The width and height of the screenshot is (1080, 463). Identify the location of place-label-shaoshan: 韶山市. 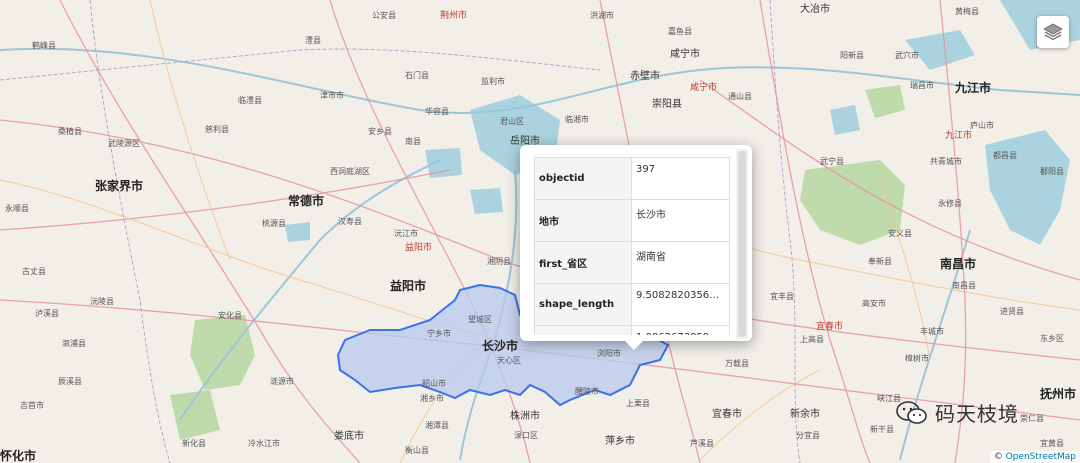
(434, 383).